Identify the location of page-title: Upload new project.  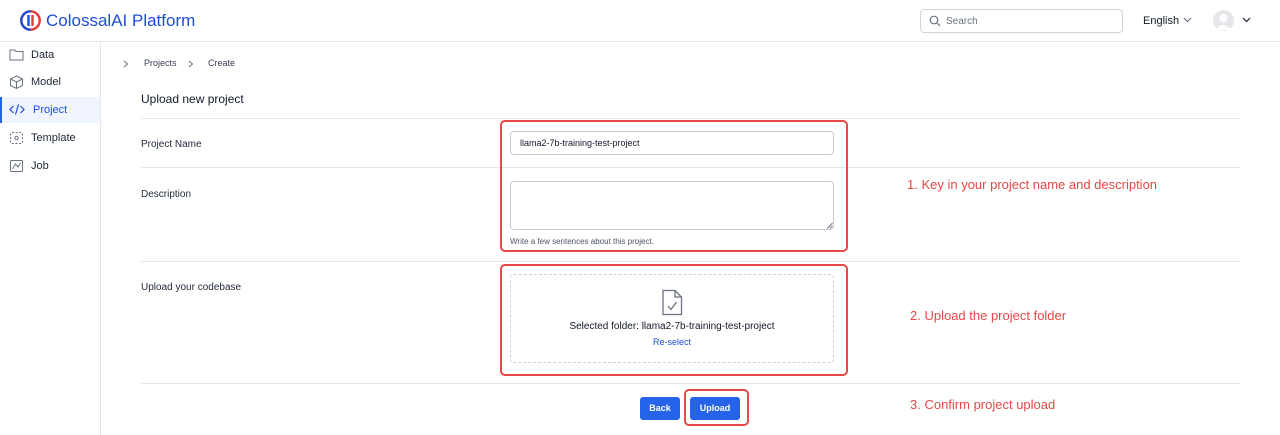
(192, 99).